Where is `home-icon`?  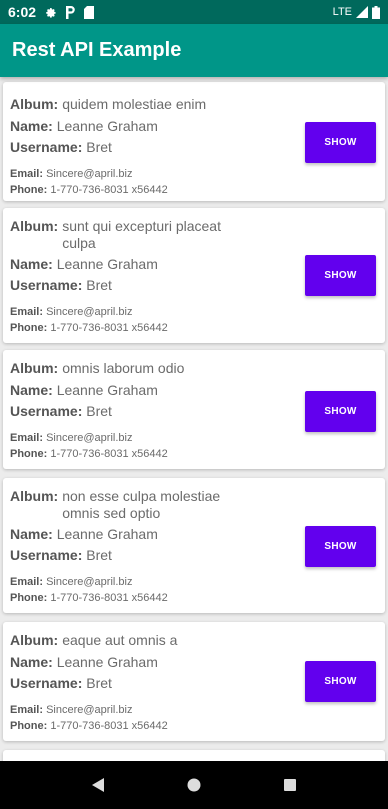 home-icon is located at coordinates (194, 785).